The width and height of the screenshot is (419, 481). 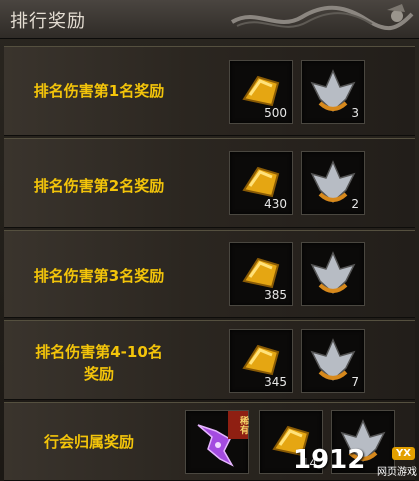 I want to click on dragon-ornament-icon, so click(x=322, y=17).